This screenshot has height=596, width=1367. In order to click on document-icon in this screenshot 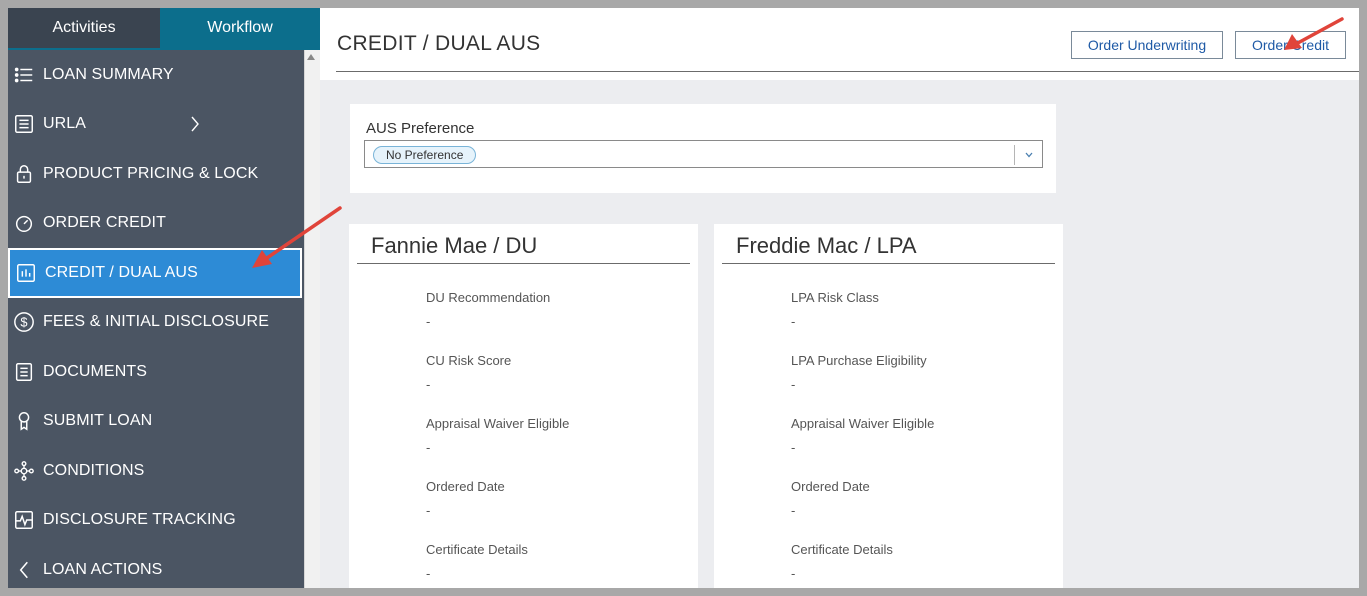, I will do `click(24, 372)`.